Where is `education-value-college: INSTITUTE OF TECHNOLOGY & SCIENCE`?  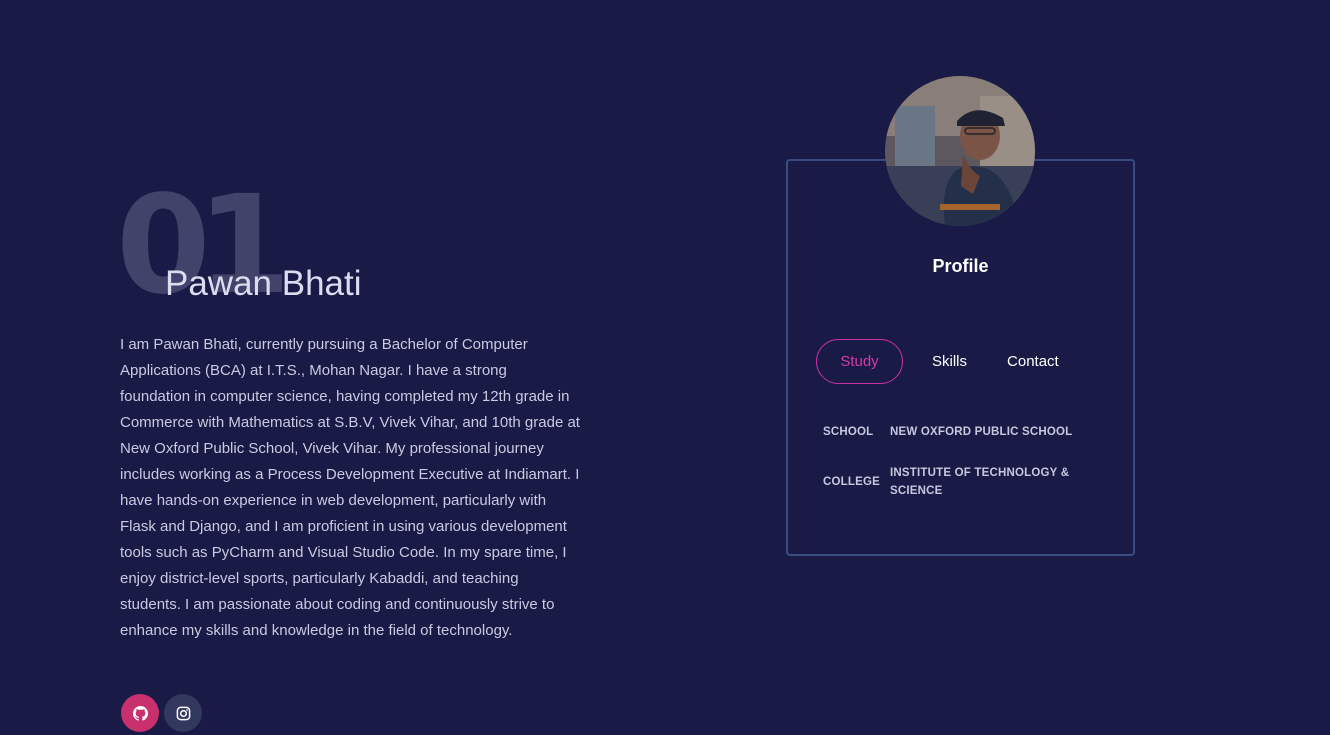
education-value-college: INSTITUTE OF TECHNOLOGY & SCIENCE is located at coordinates (980, 482).